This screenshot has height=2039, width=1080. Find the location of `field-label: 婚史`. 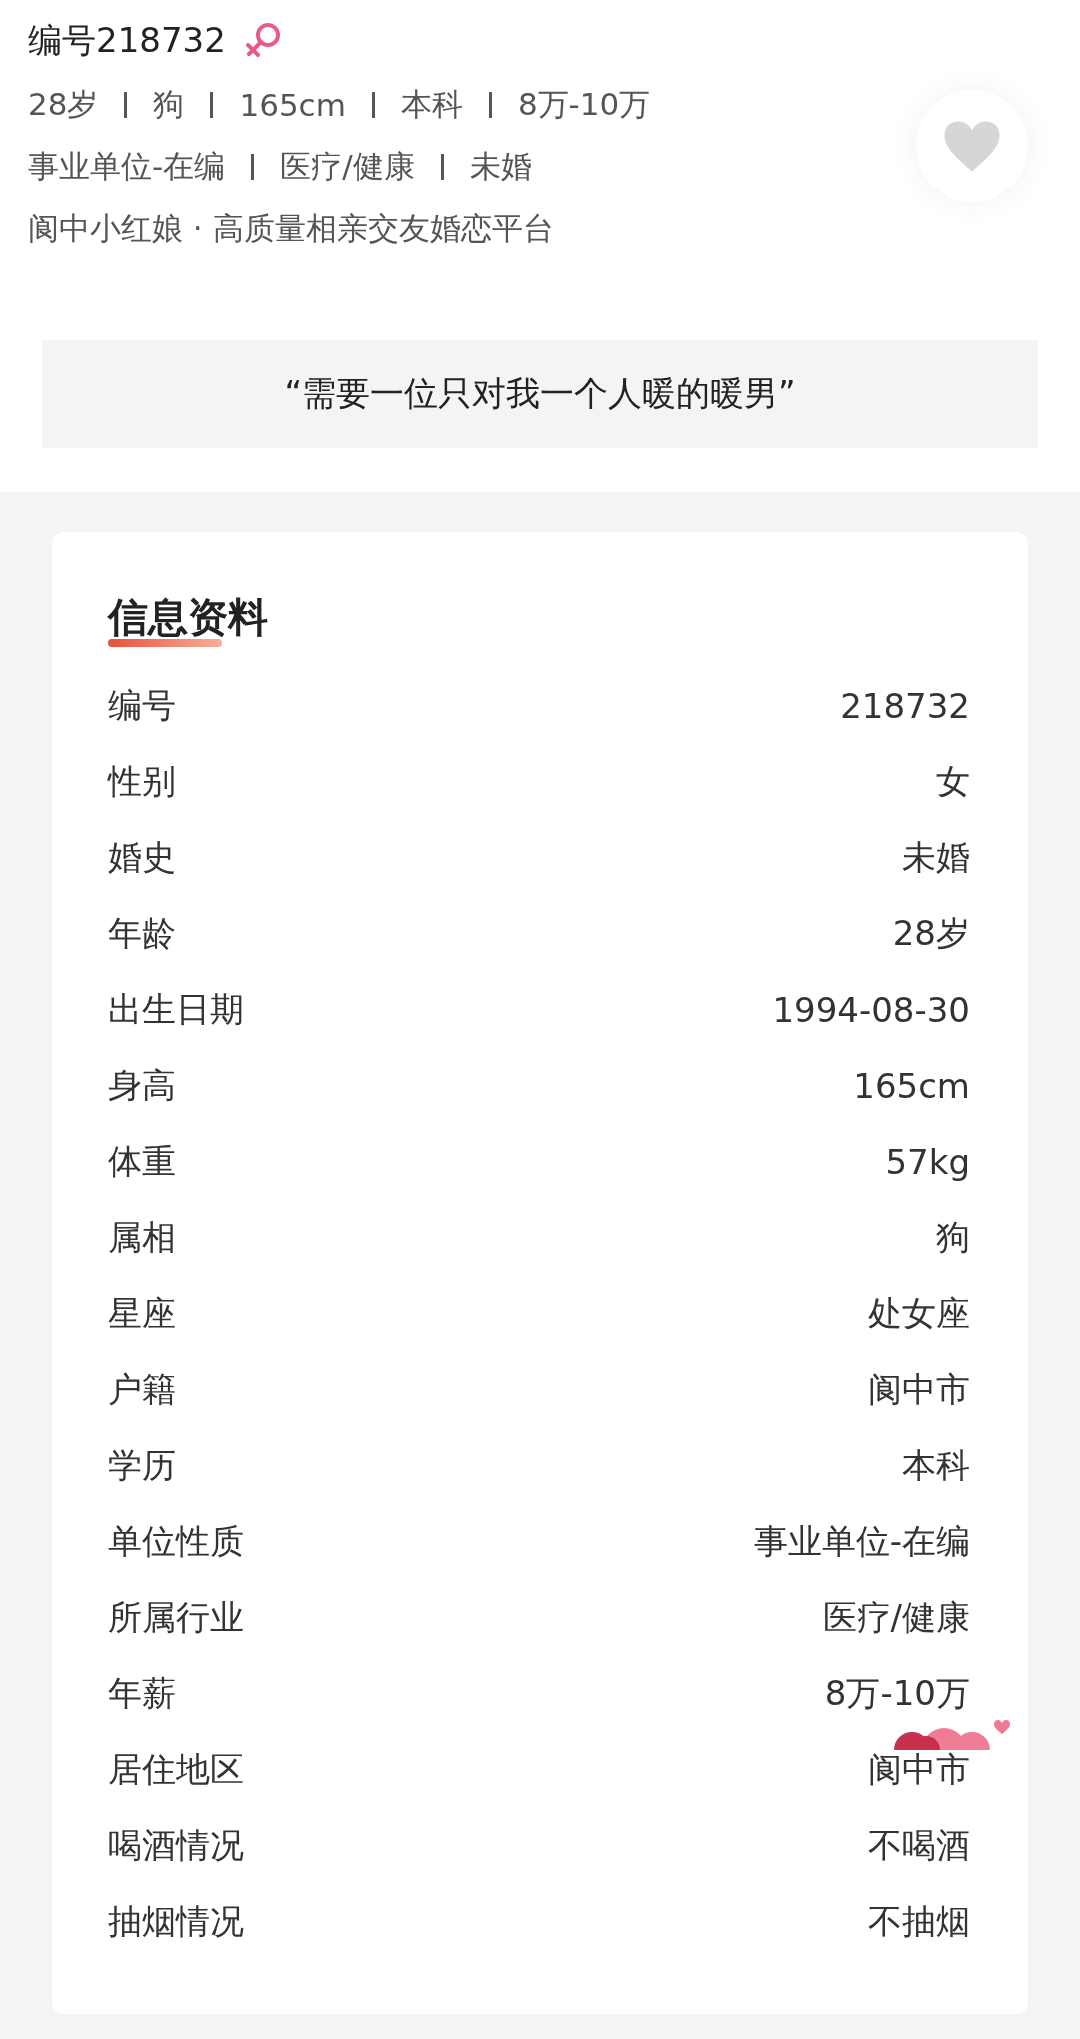

field-label: 婚史 is located at coordinates (142, 857).